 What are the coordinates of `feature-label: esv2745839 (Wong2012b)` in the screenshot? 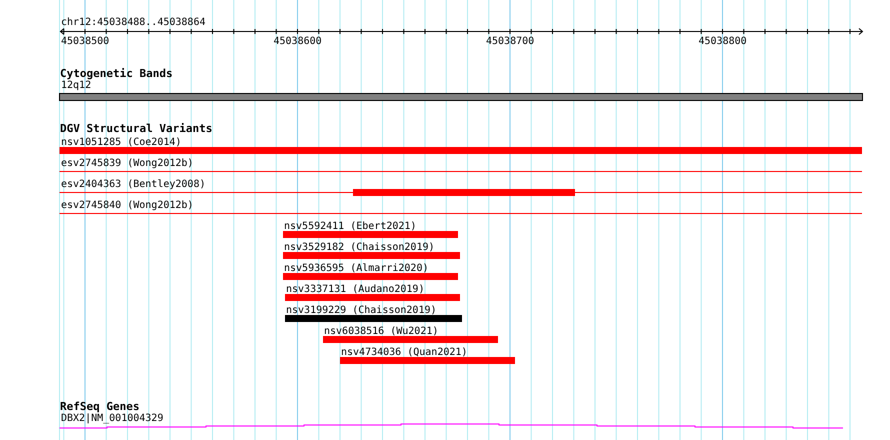 It's located at (127, 163).